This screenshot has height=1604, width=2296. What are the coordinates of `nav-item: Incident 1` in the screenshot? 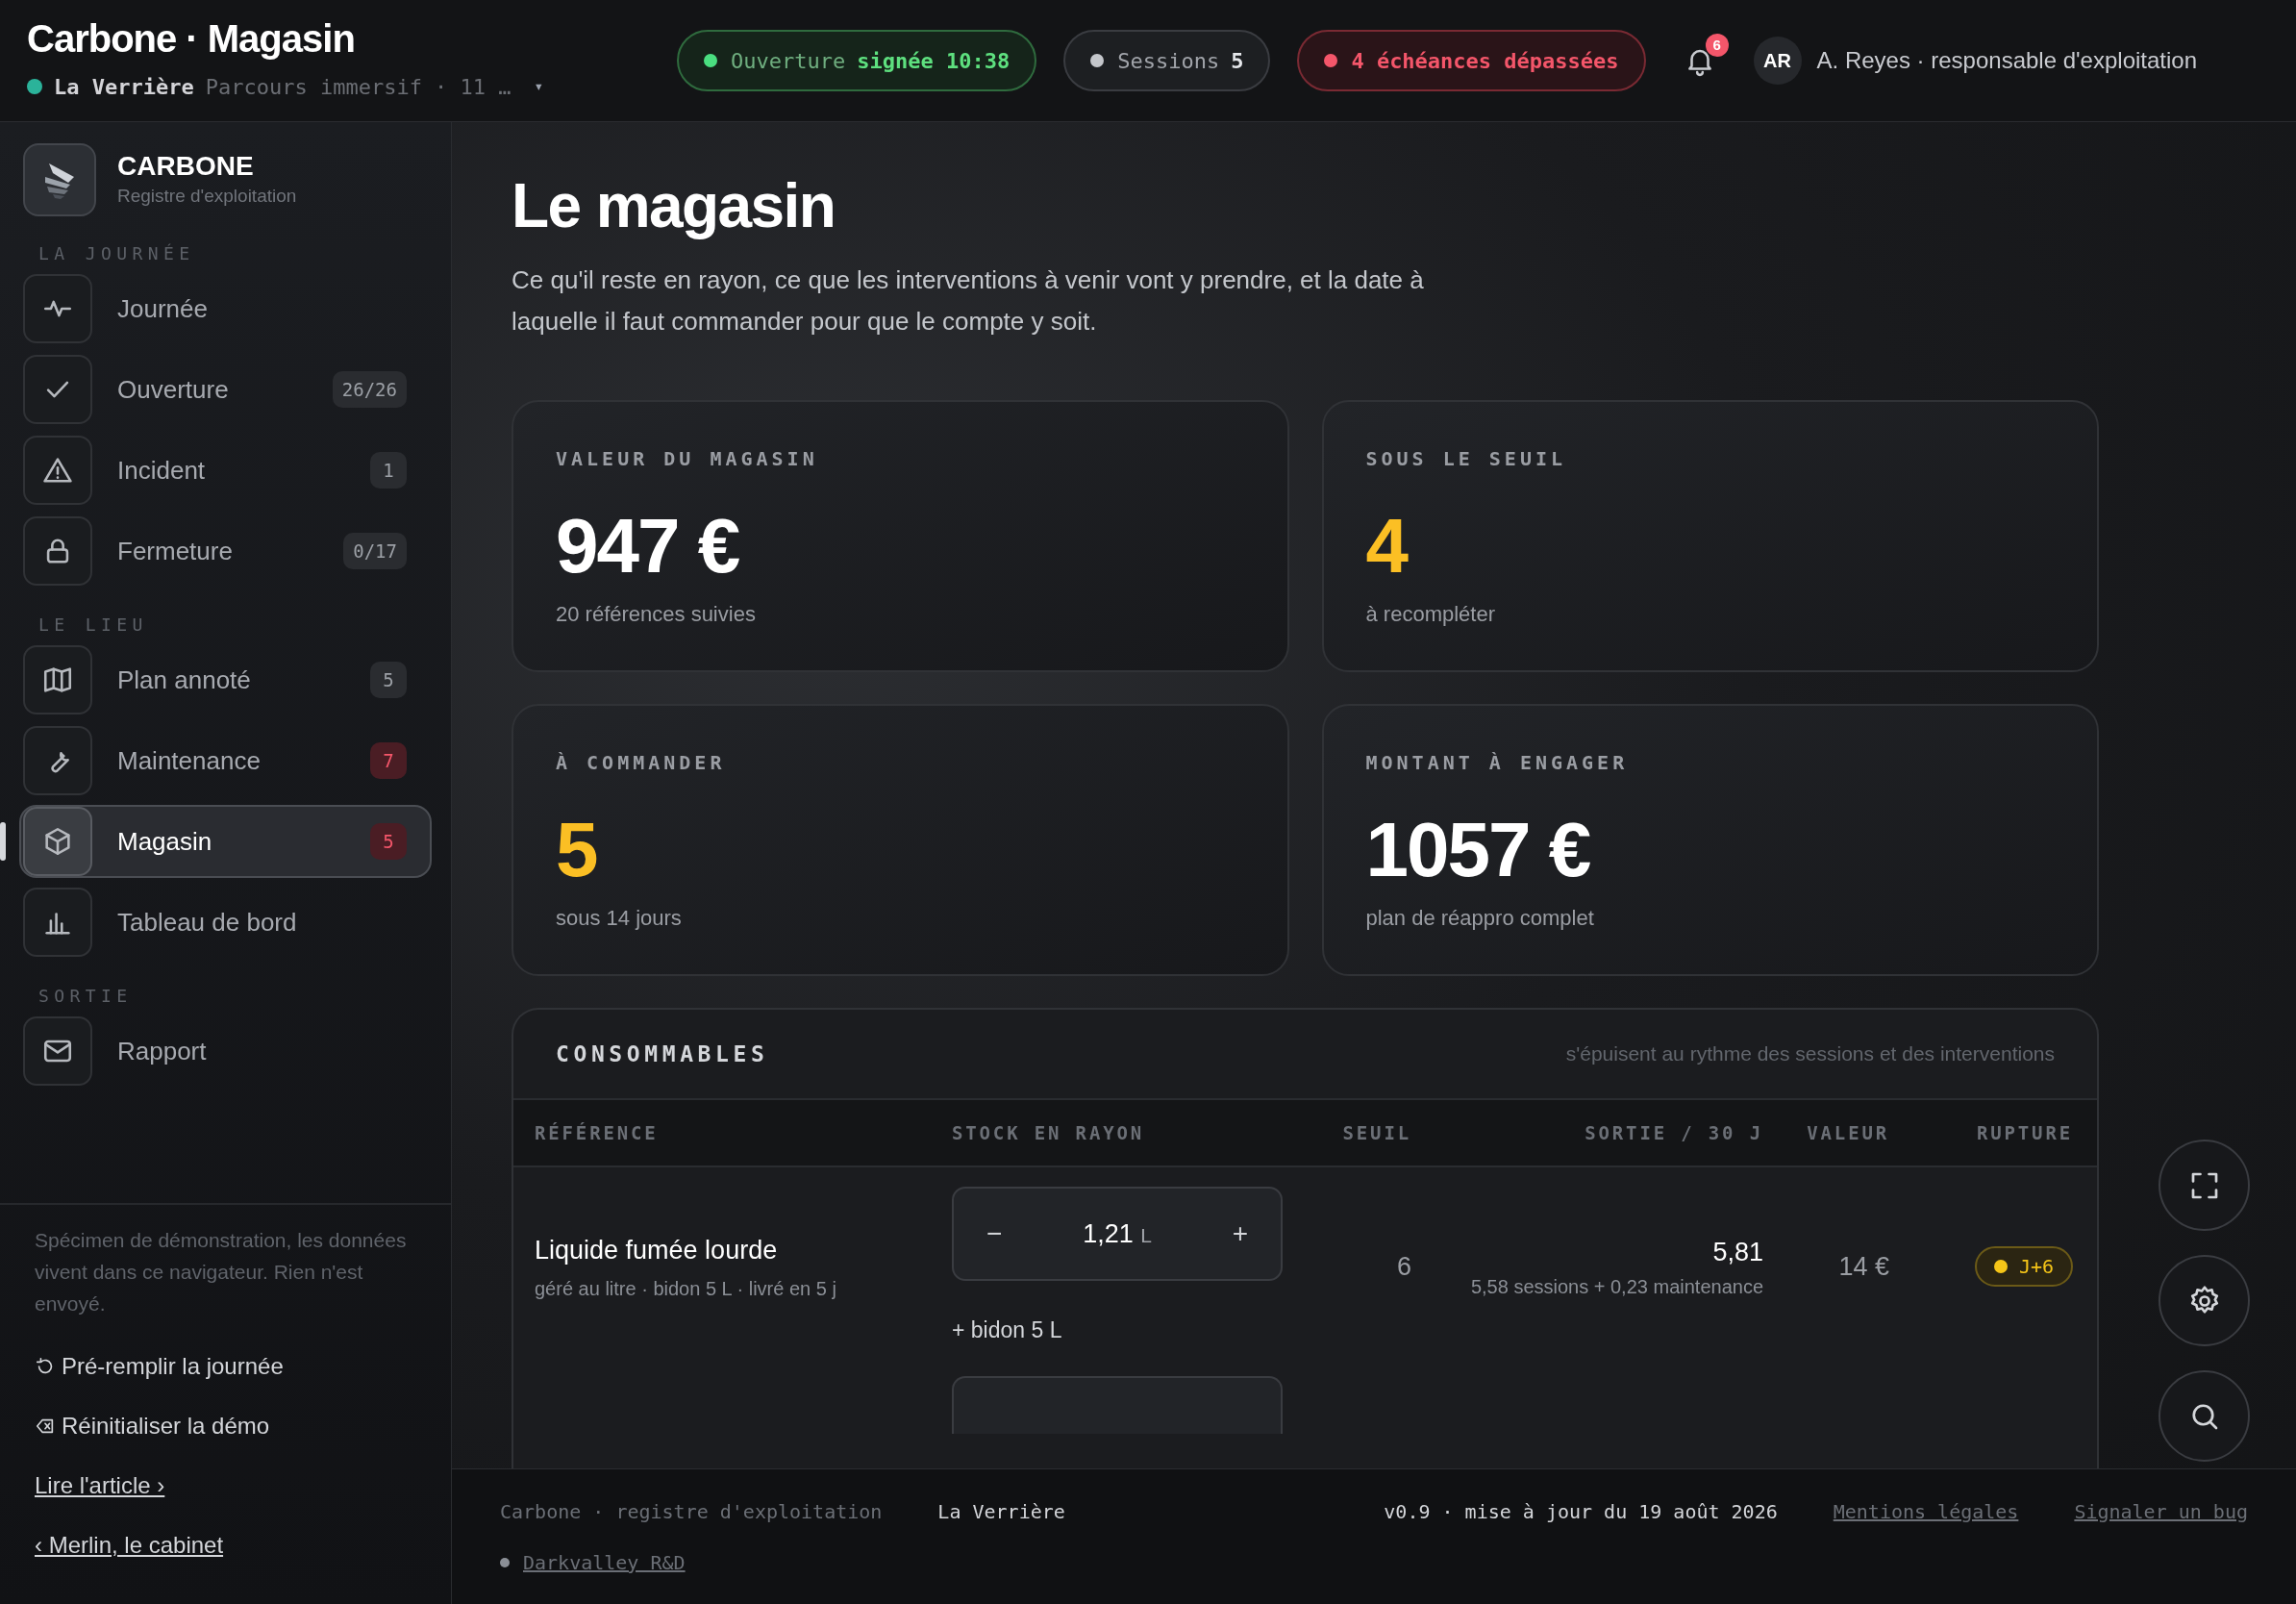 It's located at (225, 470).